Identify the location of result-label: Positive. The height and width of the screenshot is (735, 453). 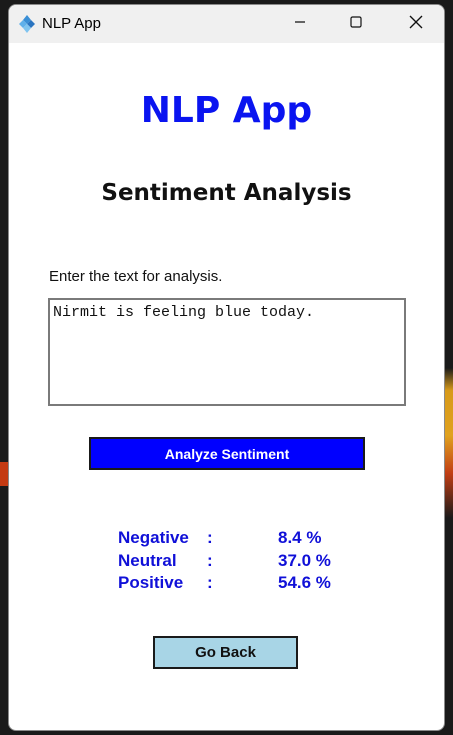
(151, 582).